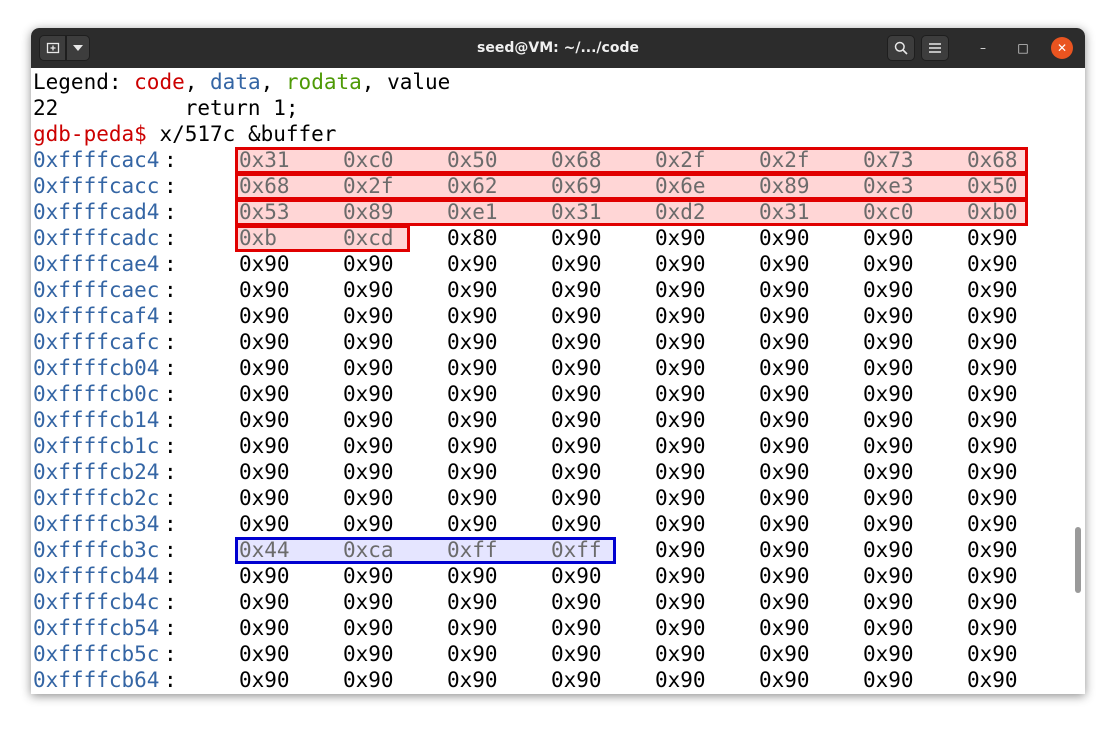 The height and width of the screenshot is (733, 1120). I want to click on memory-byte: 0x50, so click(992, 186).